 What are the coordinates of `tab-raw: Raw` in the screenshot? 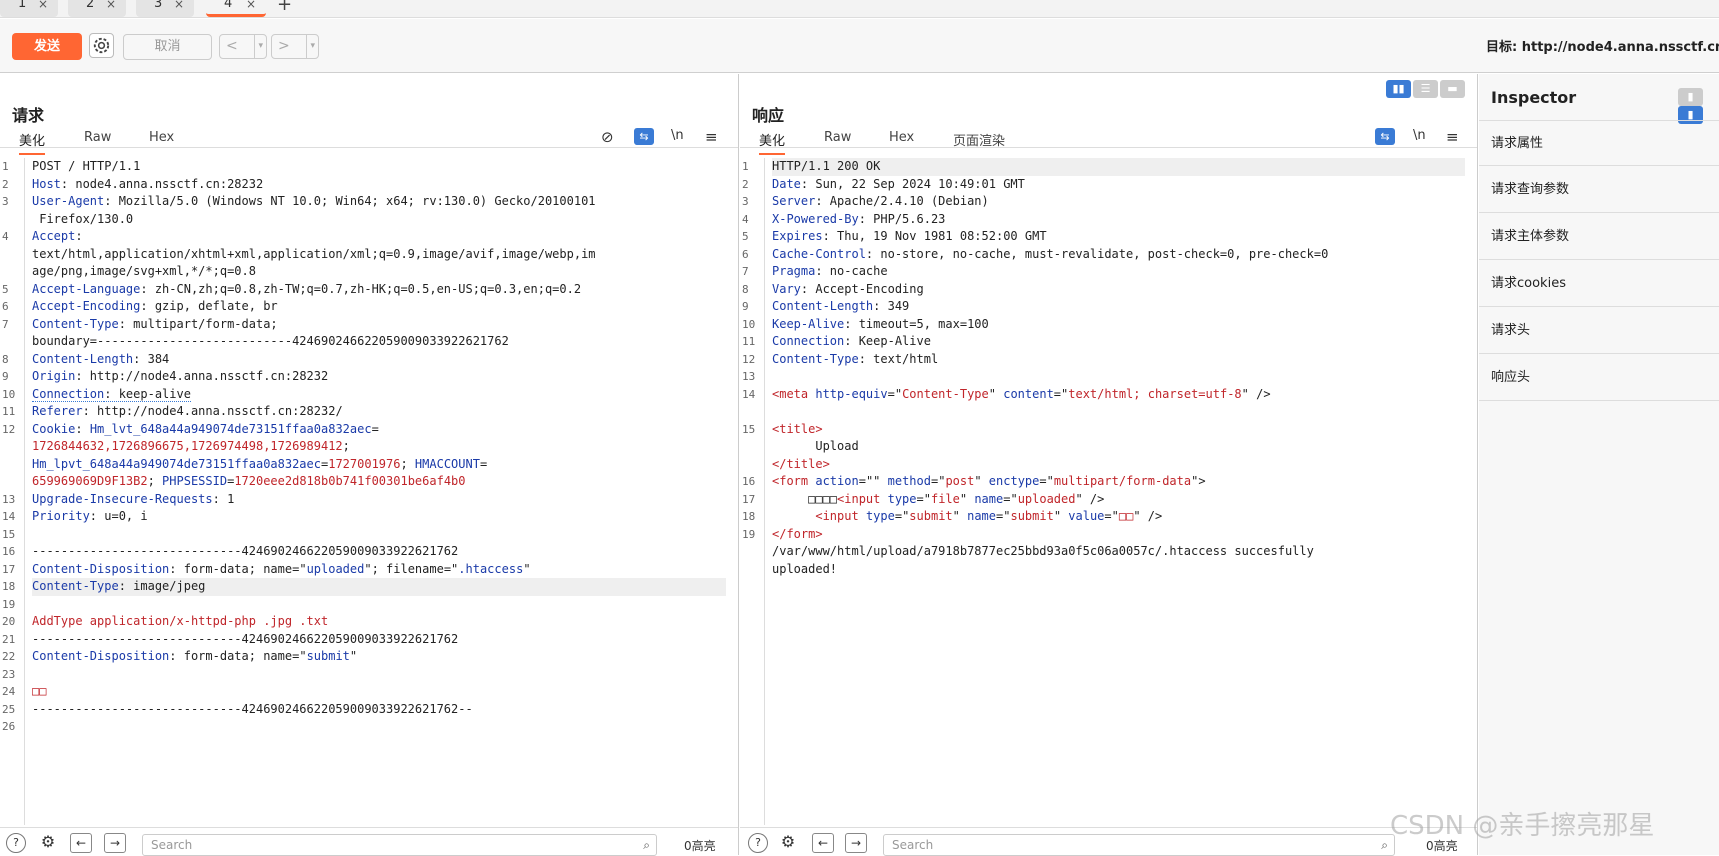 It's located at (837, 137).